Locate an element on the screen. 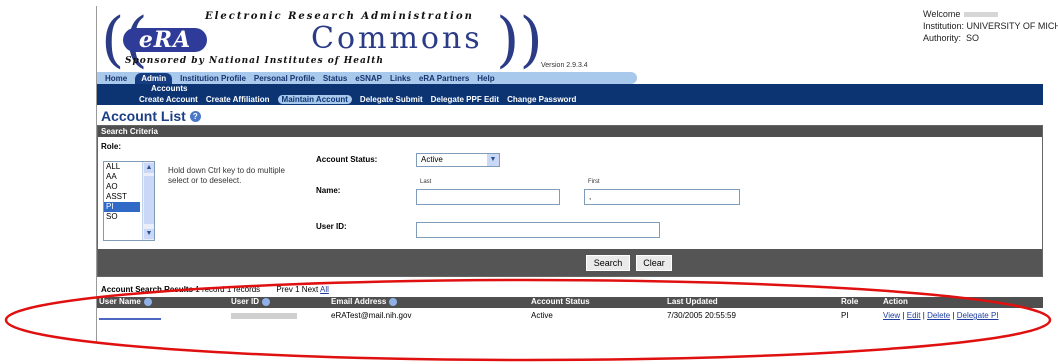 This screenshot has height=364, width=1058. subnav-delegate-ppf-edit: Delegate PPF Edit is located at coordinates (465, 99).